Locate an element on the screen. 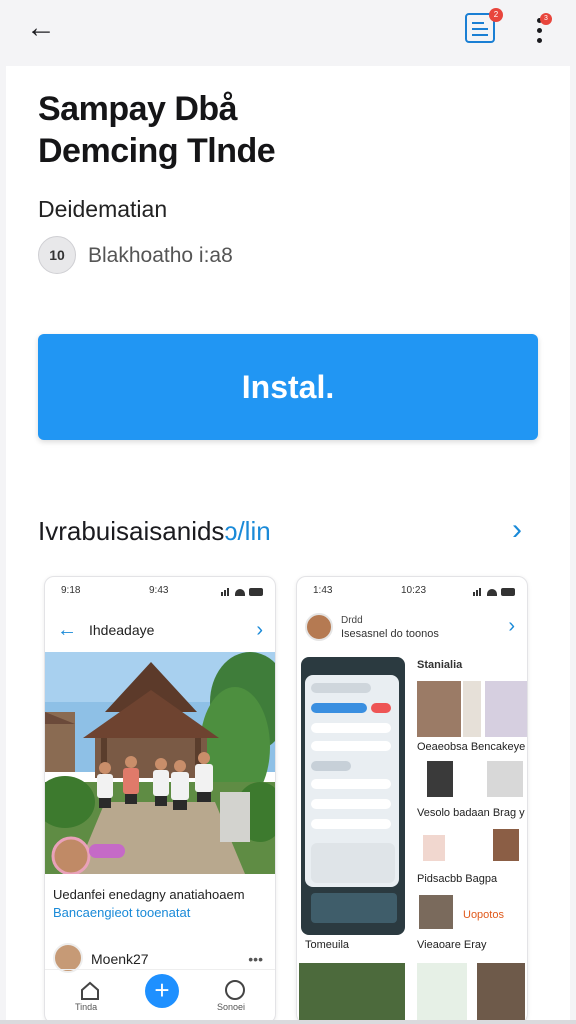 This screenshot has height=1024, width=576. profile-subtitle: Isesasnel do toonos is located at coordinates (390, 634).